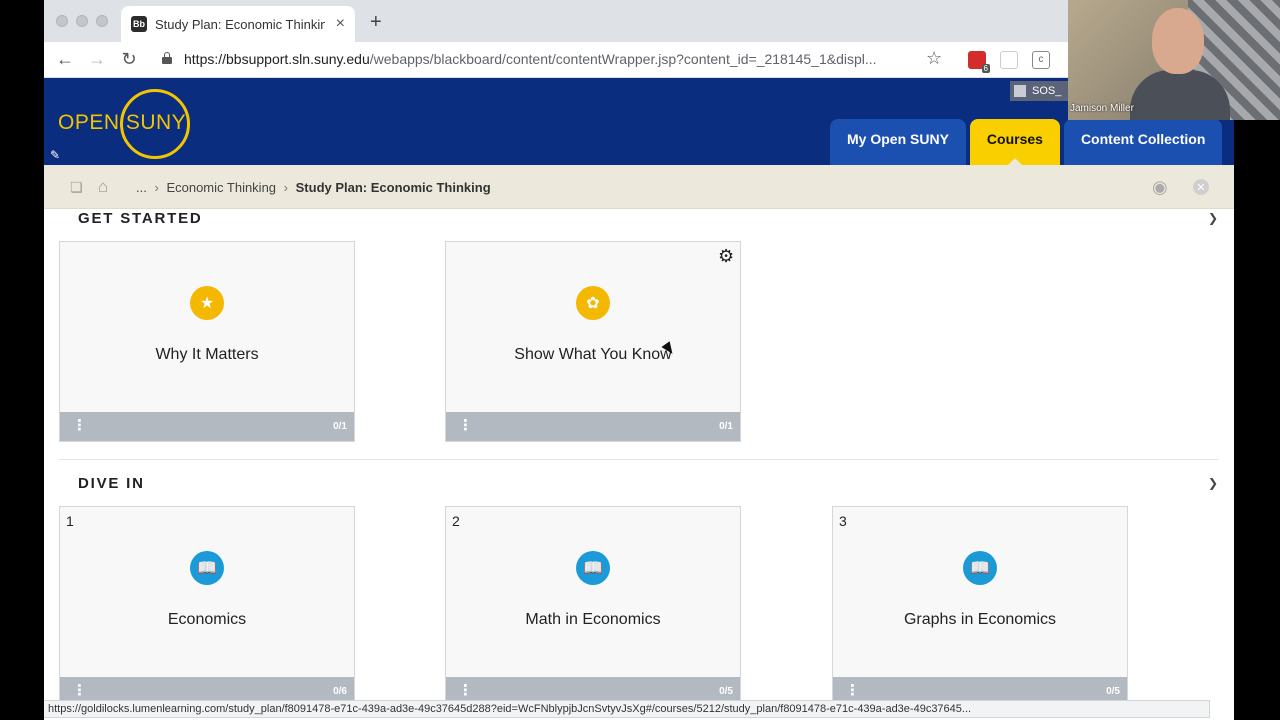  I want to click on new-tab-button: +, so click(376, 22).